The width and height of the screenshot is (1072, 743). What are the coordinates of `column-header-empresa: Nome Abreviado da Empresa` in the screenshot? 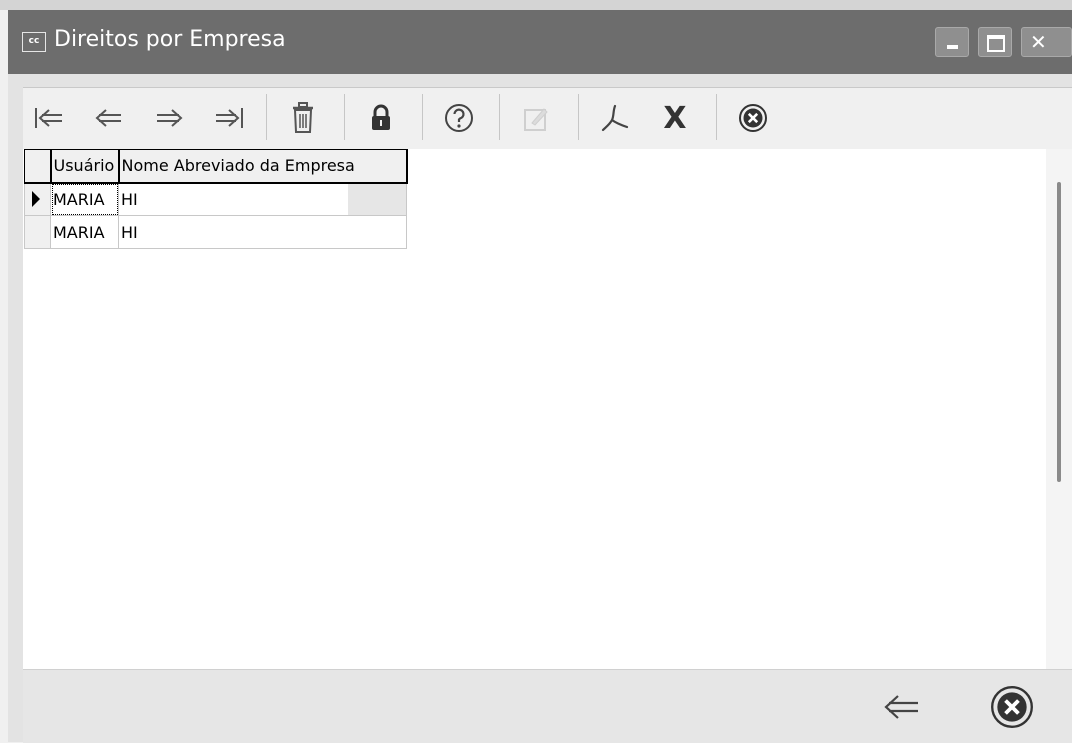 It's located at (263, 166).